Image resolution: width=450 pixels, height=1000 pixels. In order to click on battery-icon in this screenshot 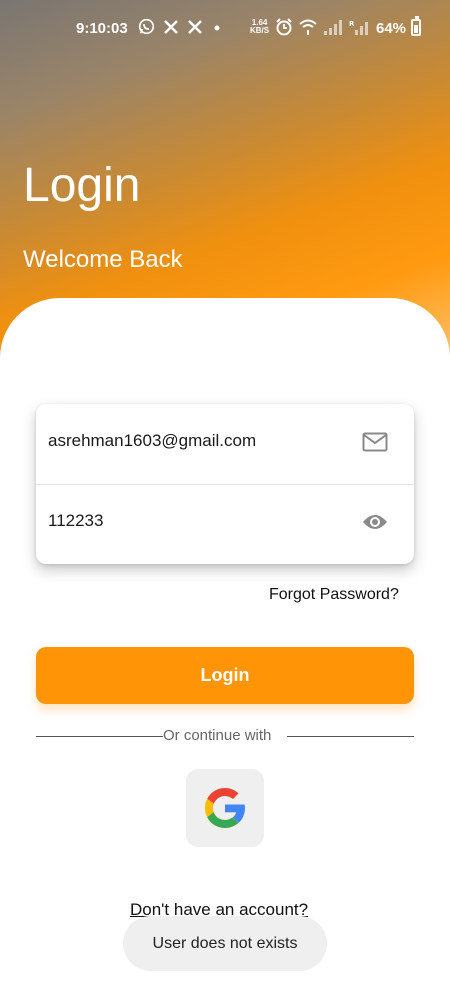, I will do `click(416, 26)`.